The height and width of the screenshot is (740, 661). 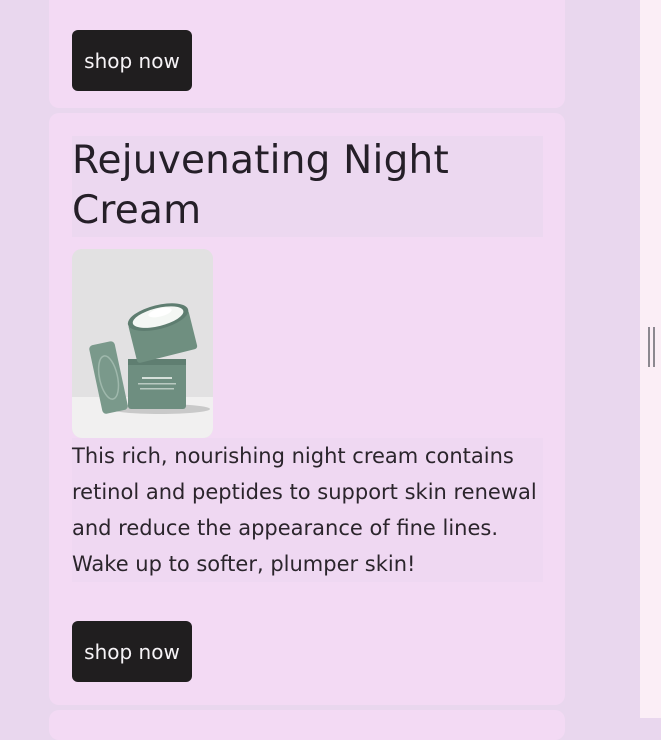 I want to click on shop-now-button-previous: shop now, so click(x=132, y=60).